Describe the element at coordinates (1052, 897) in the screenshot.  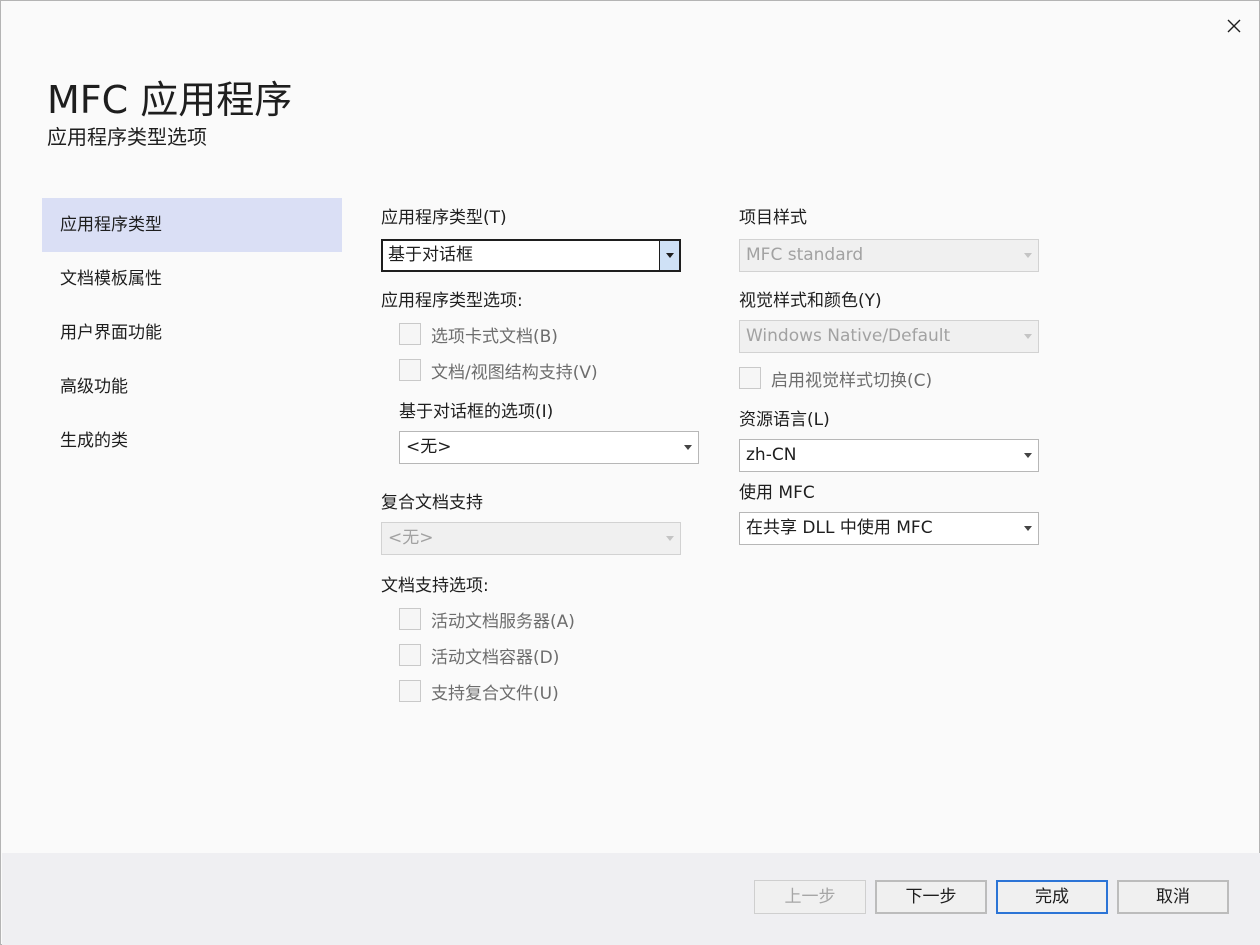
I see `finish-button: 完成` at that location.